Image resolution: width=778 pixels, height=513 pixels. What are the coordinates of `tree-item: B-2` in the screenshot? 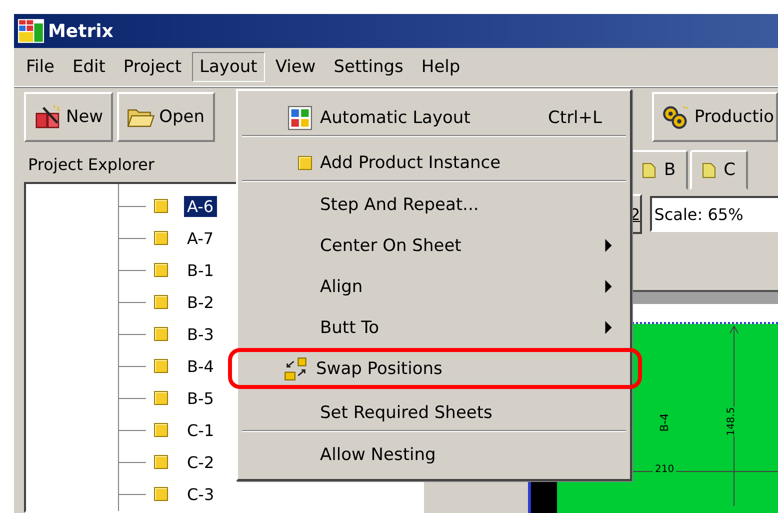 It's located at (200, 302).